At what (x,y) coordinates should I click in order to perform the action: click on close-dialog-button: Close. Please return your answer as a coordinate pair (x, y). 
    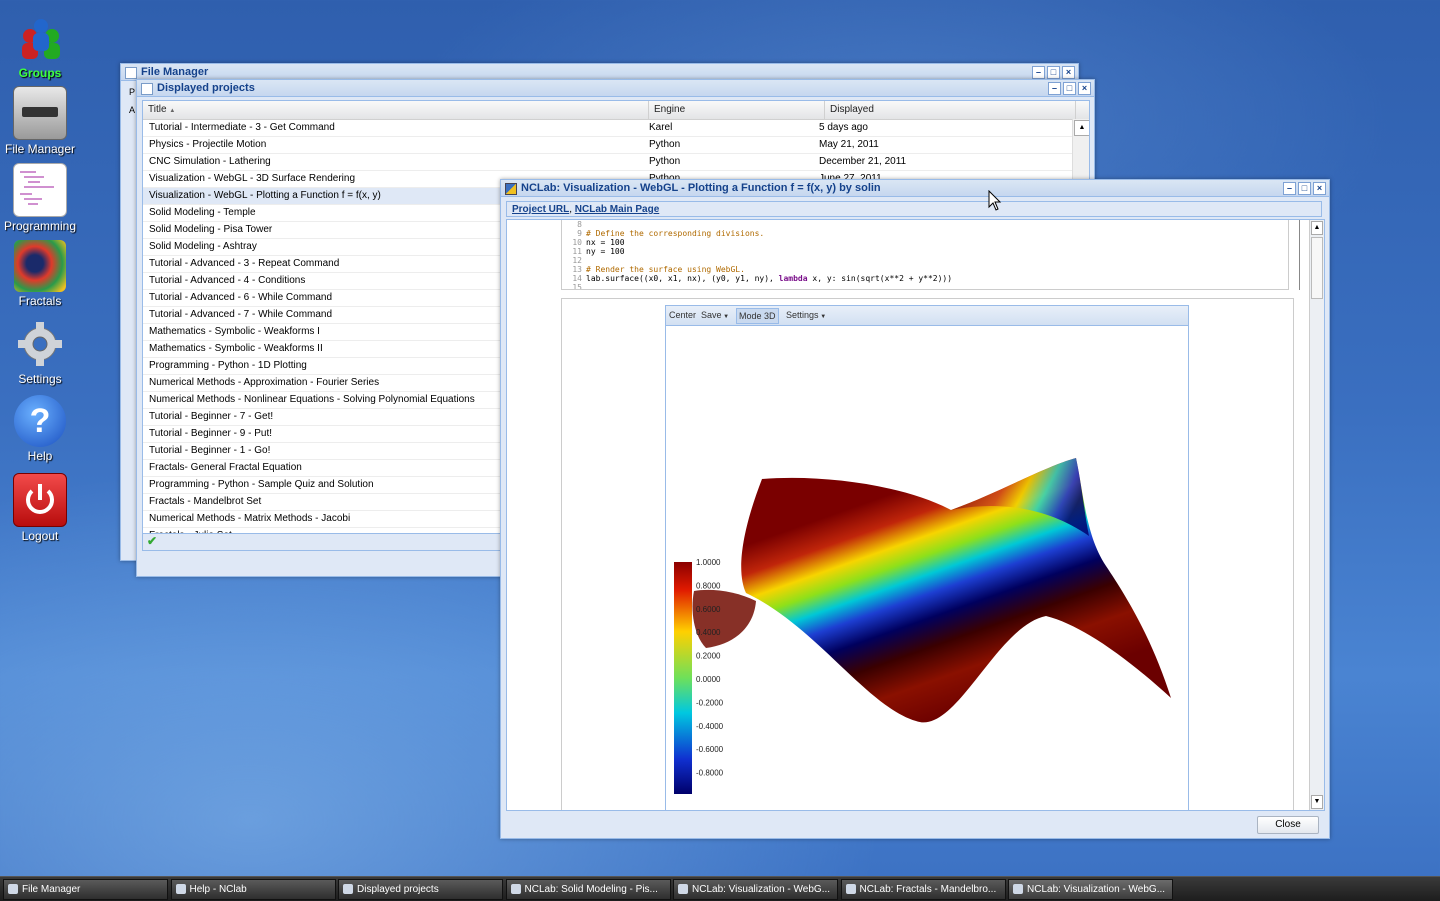
    Looking at the image, I should click on (1288, 825).